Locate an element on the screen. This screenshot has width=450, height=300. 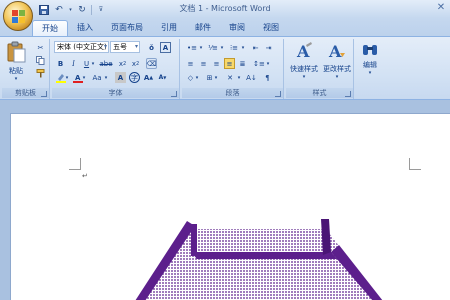
close-icon: ✕ is located at coordinates (441, 8).